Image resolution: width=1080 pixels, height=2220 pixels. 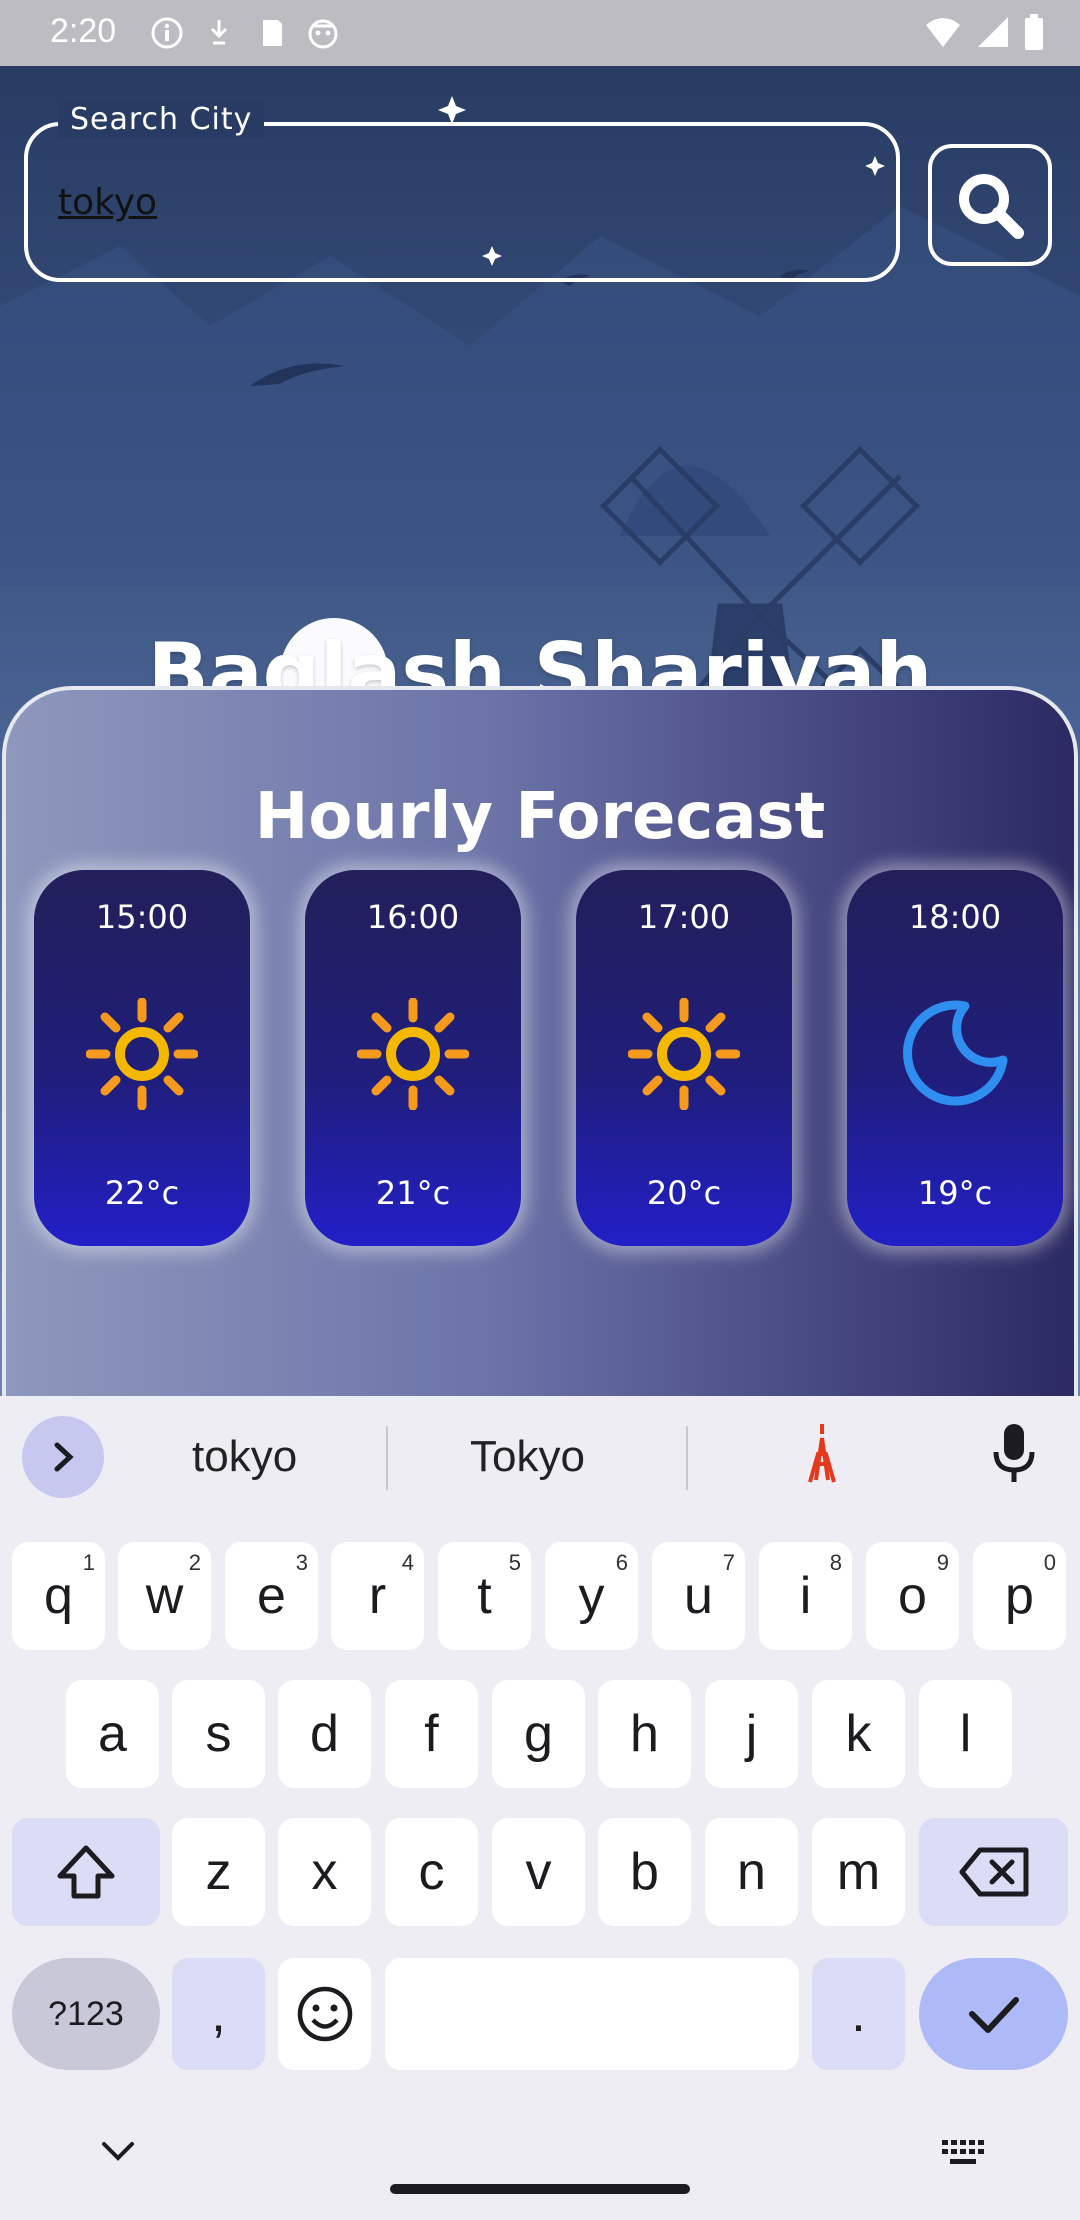 I want to click on forecast-card: 17:00 20°c, so click(x=684, y=1058).